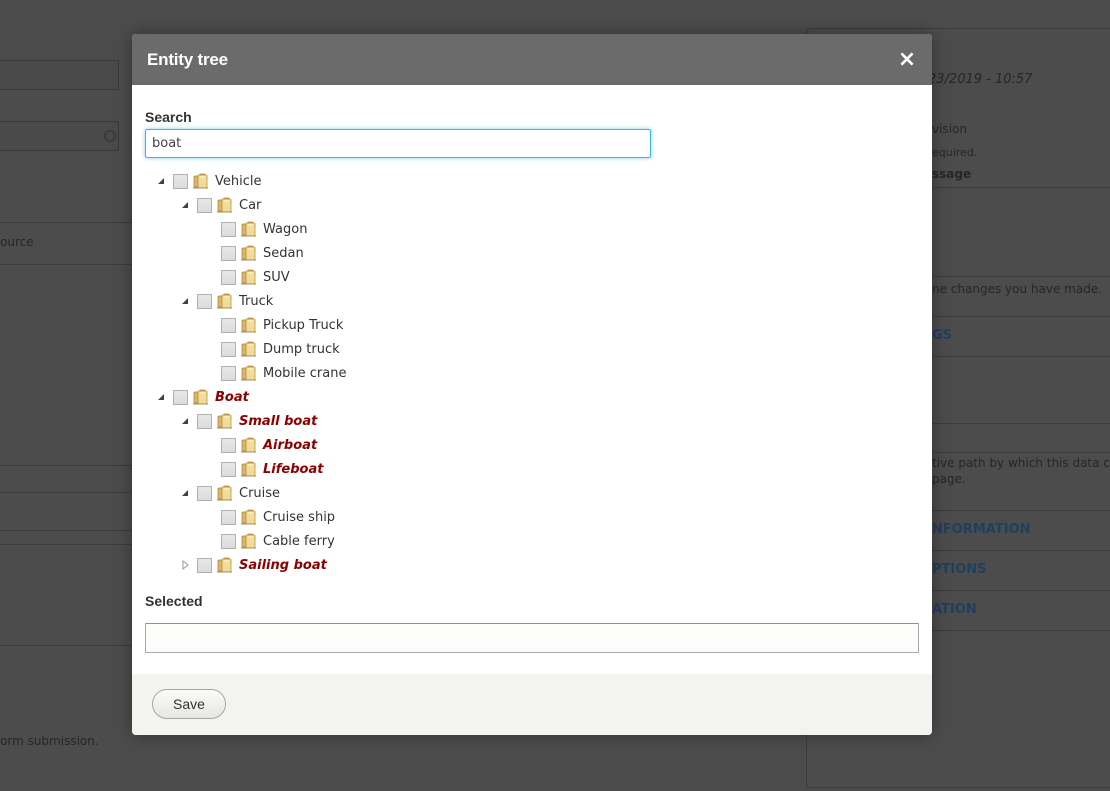  Describe the element at coordinates (303, 325) in the screenshot. I see `tree-node-label: Pickup Truck` at that location.